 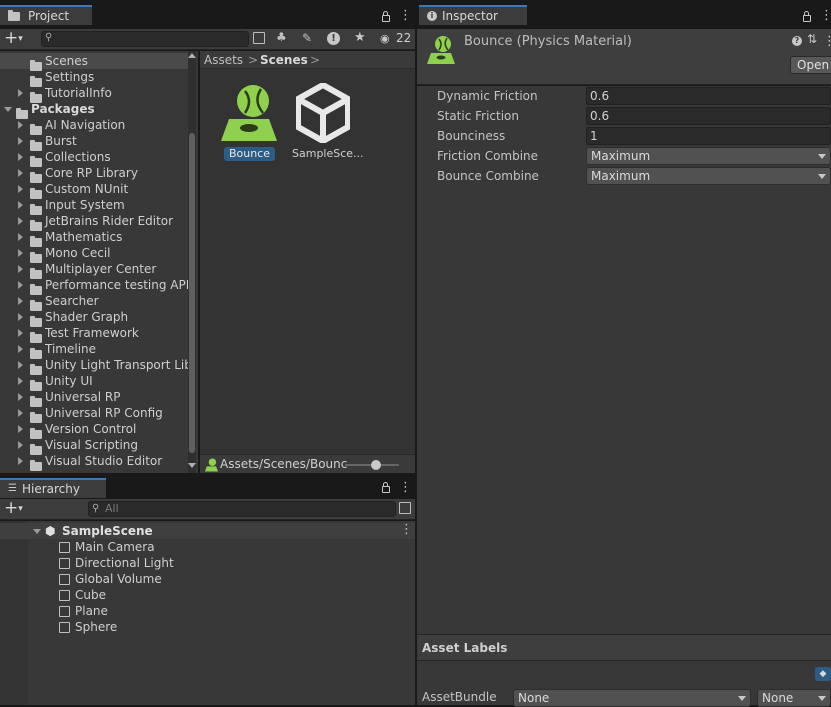 I want to click on asset-bundle-dropdown: None, so click(x=632, y=698).